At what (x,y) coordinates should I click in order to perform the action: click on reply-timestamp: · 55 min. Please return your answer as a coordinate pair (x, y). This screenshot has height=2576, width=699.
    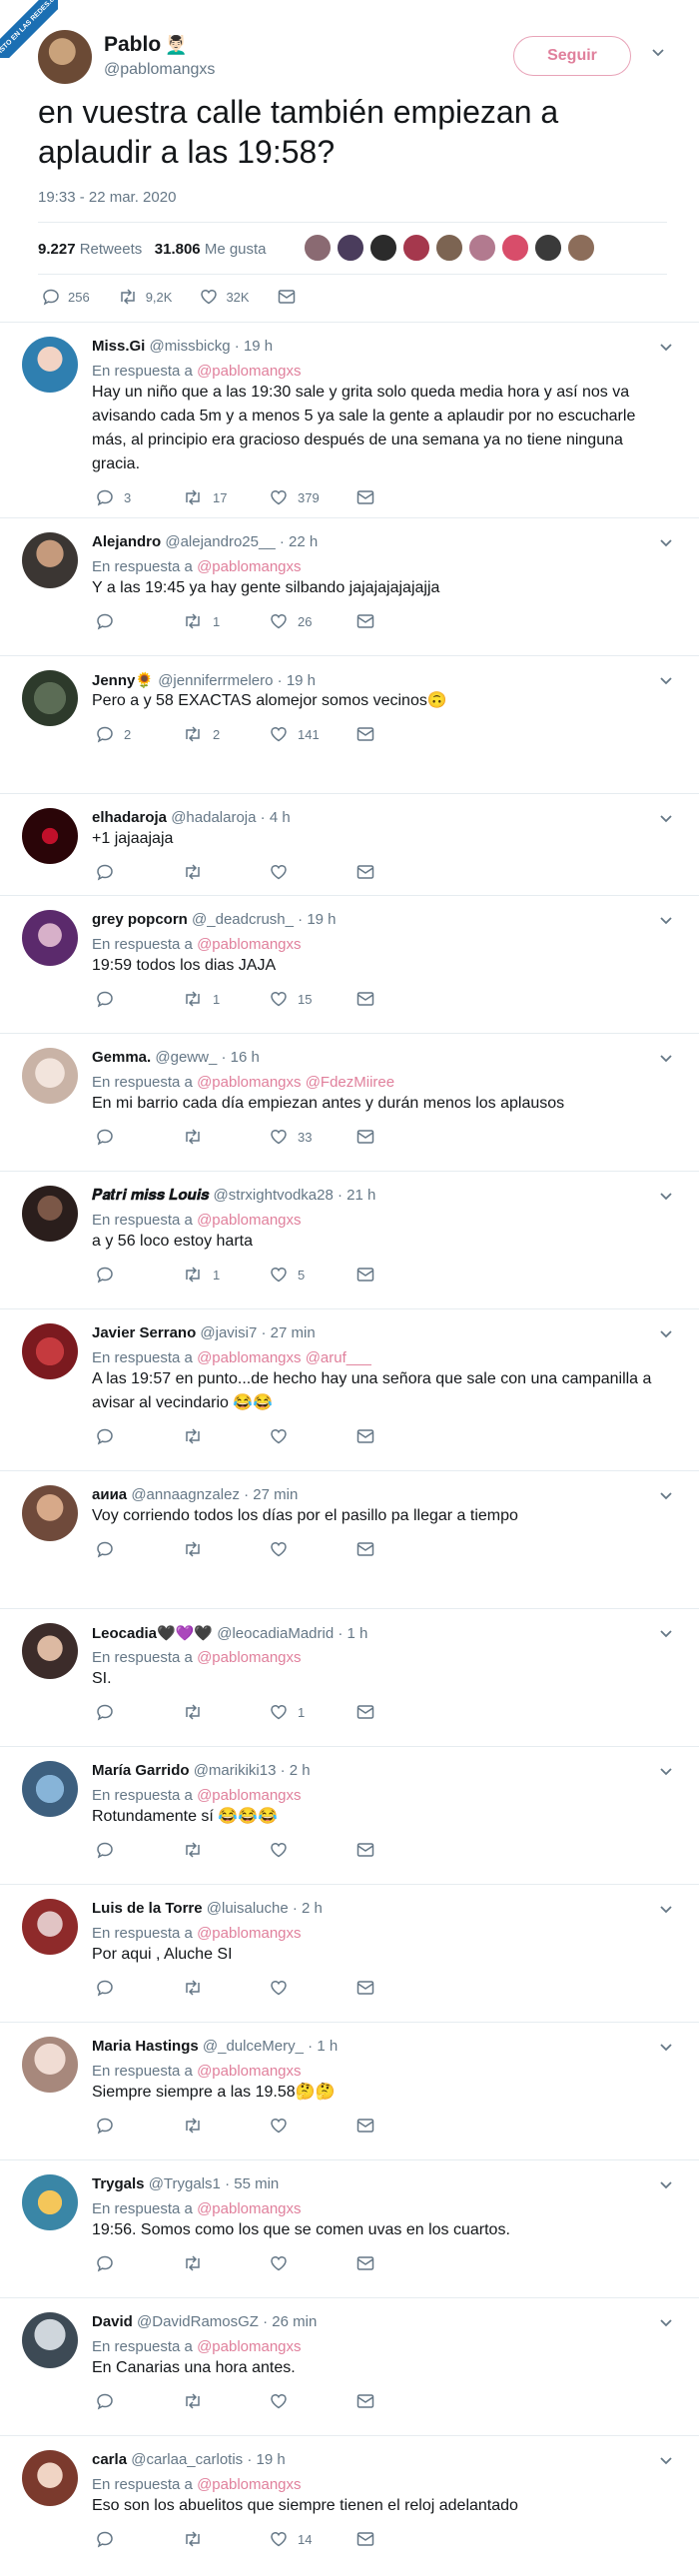
    Looking at the image, I should click on (252, 2183).